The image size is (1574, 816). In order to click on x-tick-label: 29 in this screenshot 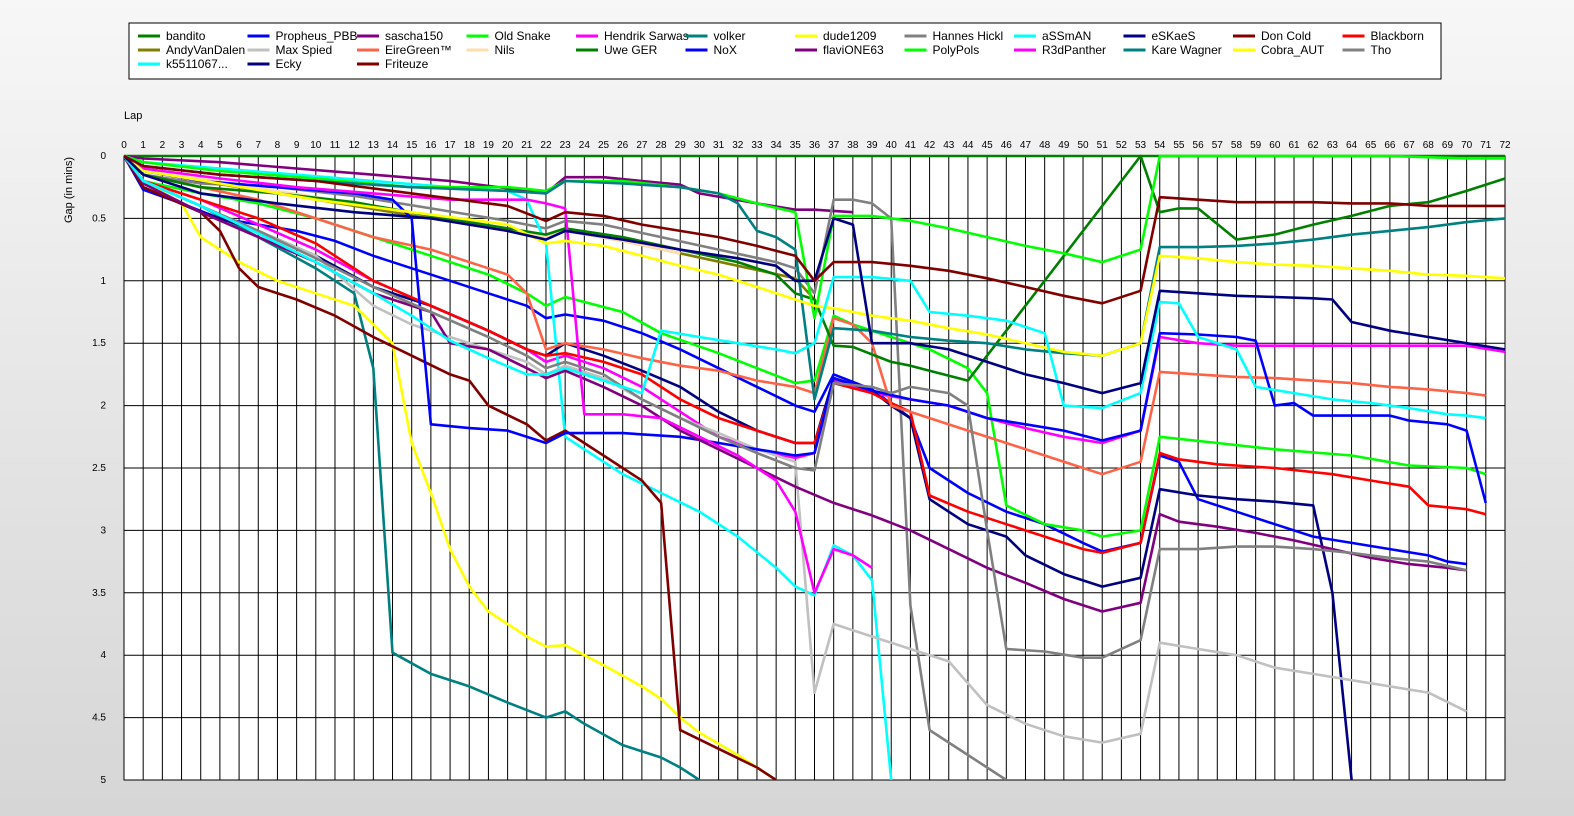, I will do `click(681, 145)`.